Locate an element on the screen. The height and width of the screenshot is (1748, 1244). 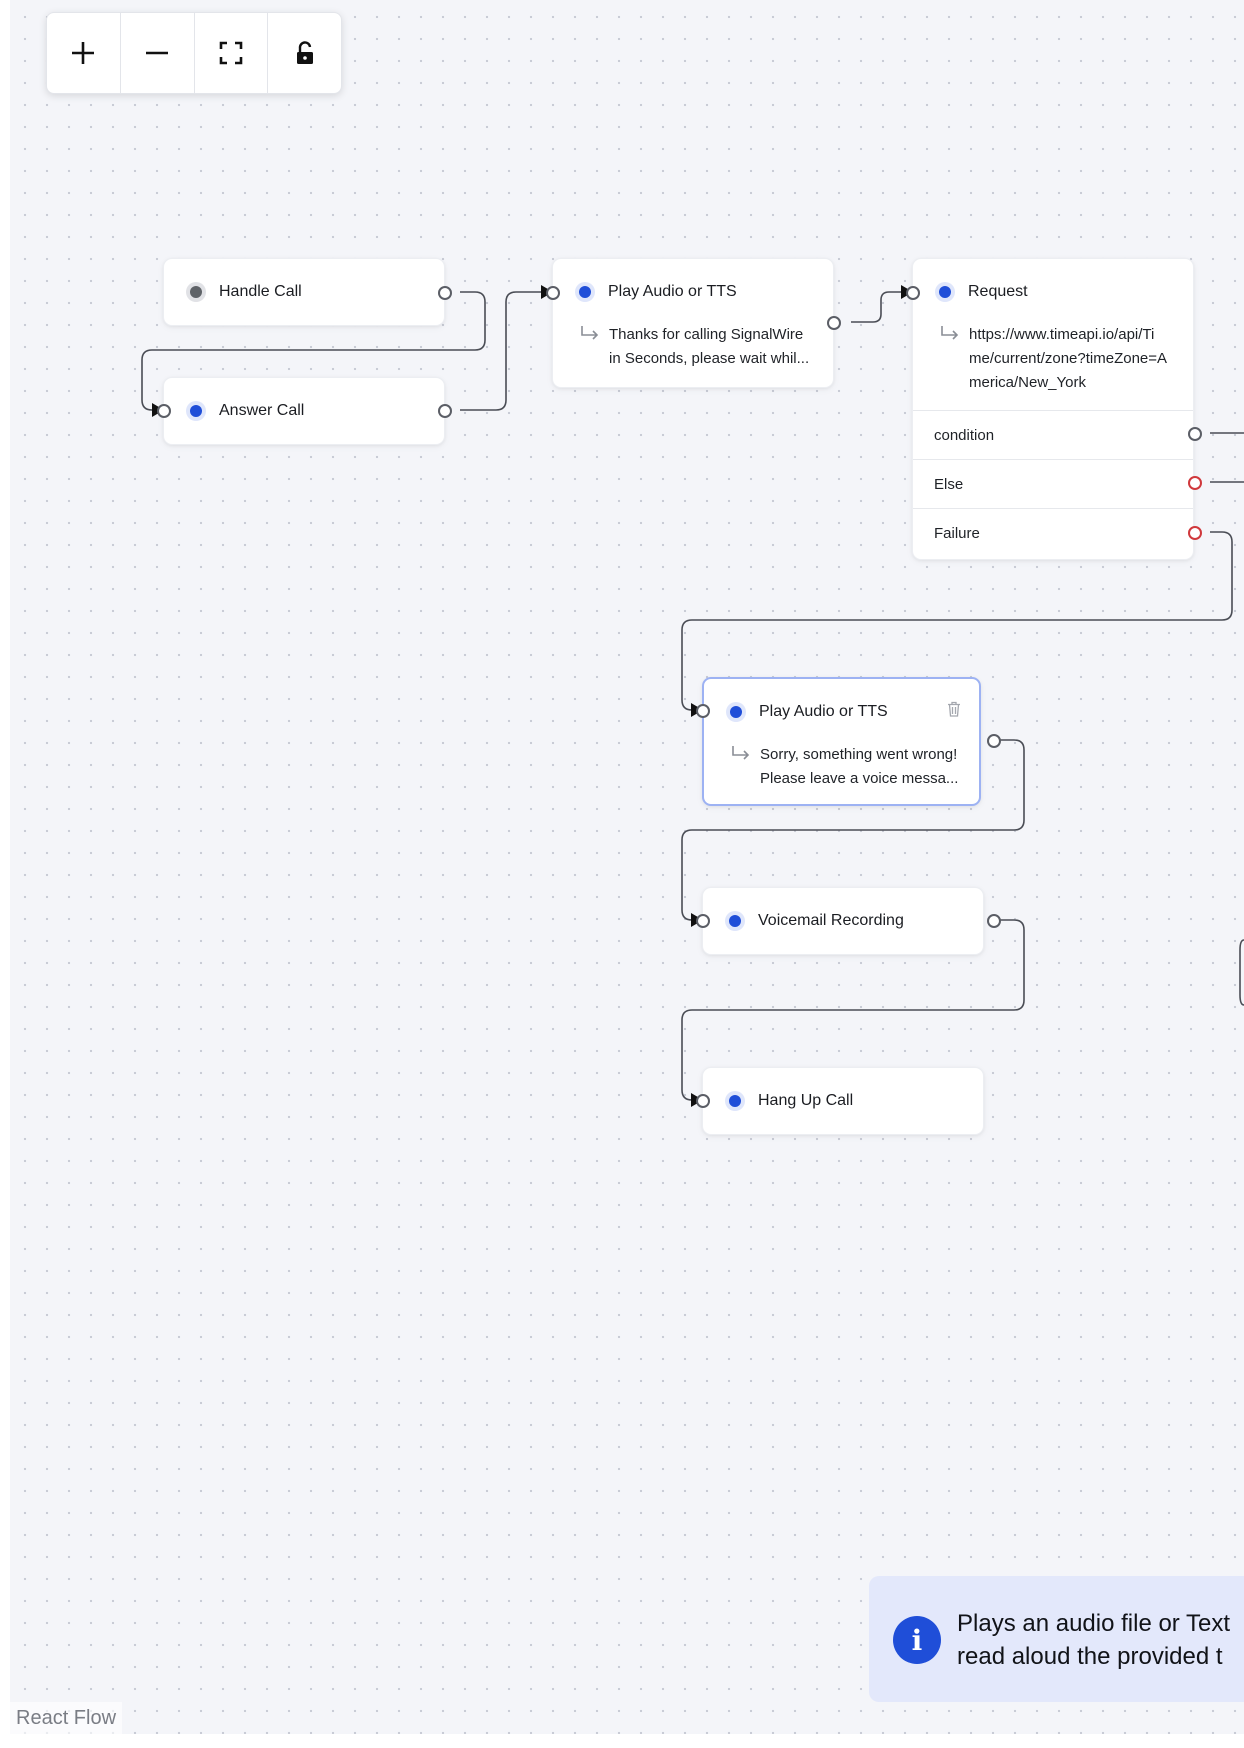
voicemail-target-handle is located at coordinates (703, 921).